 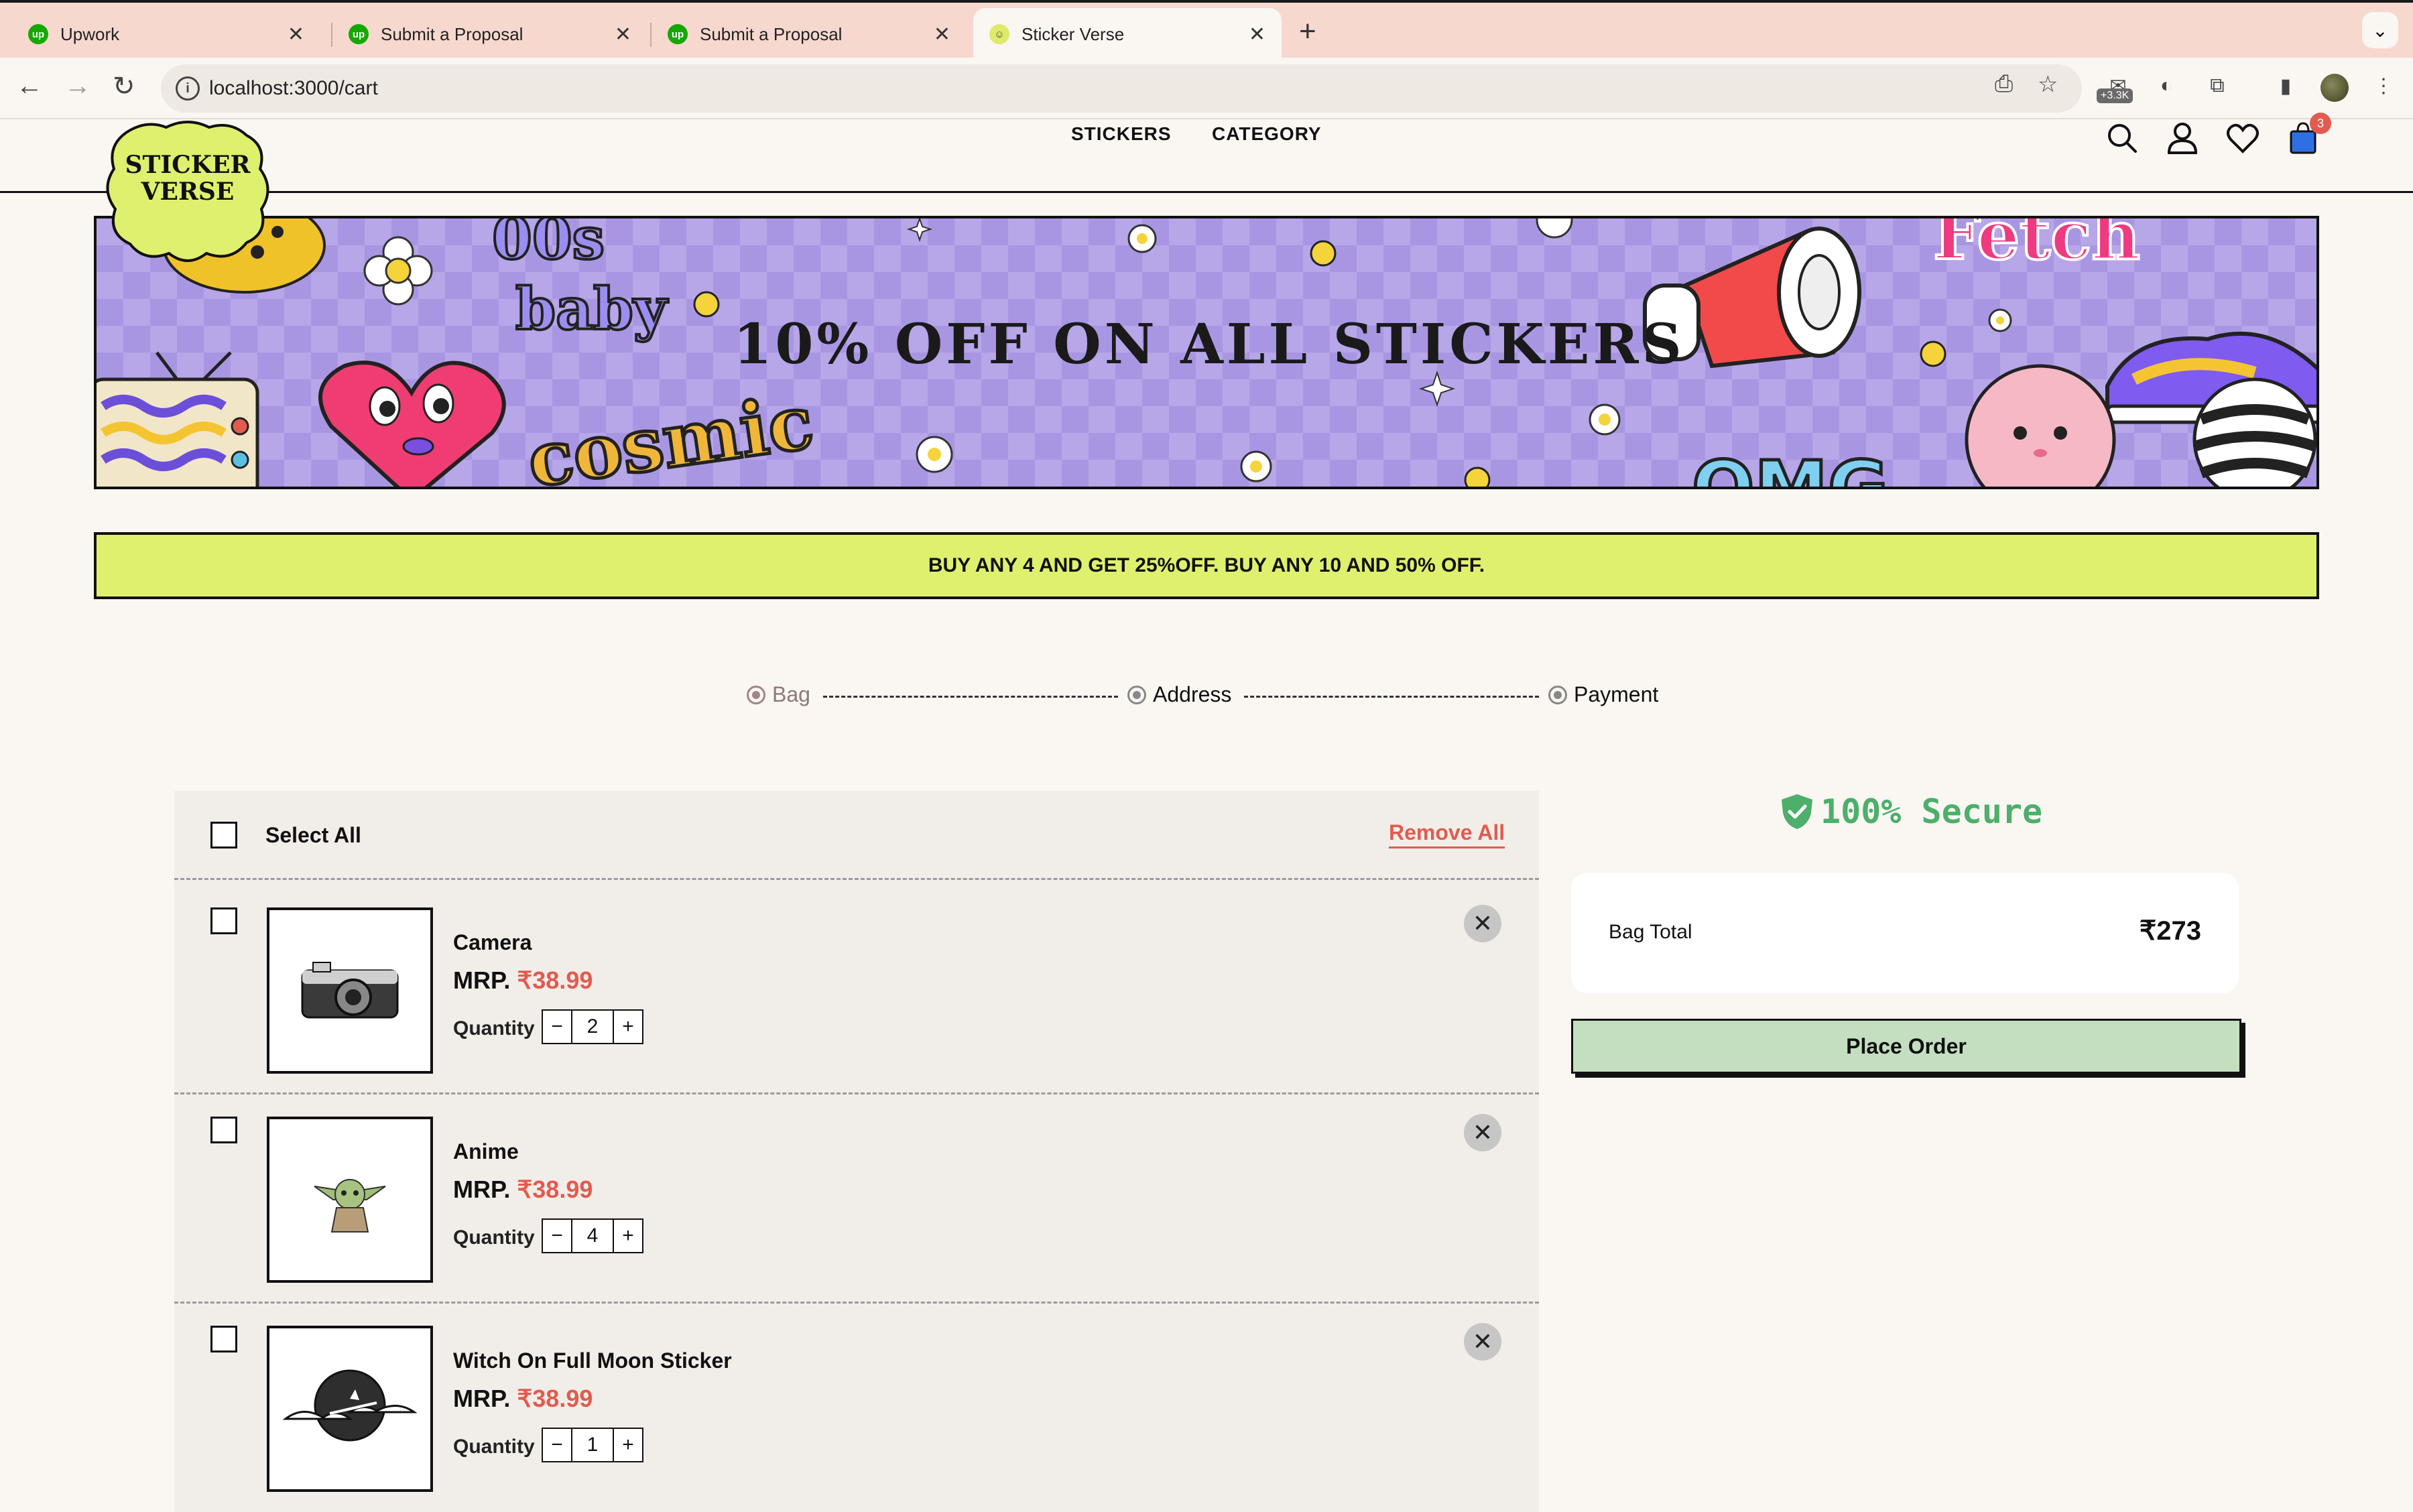 I want to click on quantity-value: 2, so click(x=592, y=1027).